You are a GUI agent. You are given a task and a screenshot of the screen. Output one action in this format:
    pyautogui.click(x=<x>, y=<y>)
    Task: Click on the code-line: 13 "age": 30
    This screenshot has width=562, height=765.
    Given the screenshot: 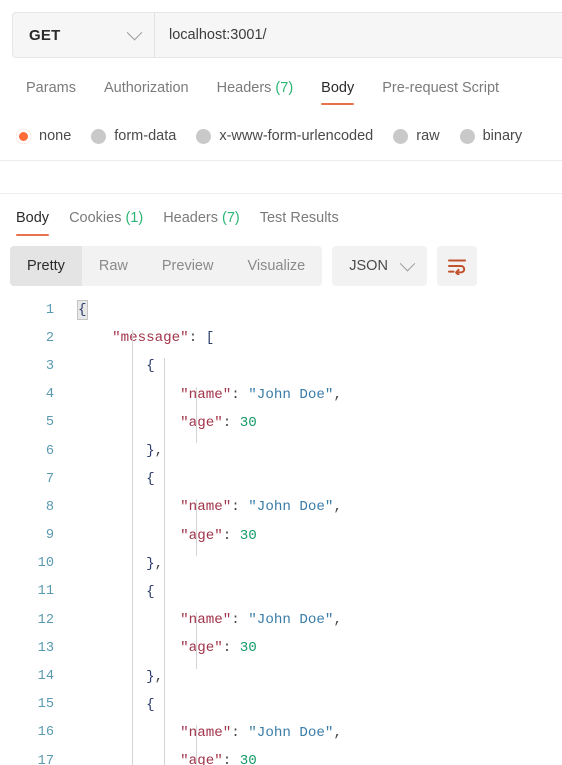 What is the action you would take?
    pyautogui.click(x=281, y=651)
    